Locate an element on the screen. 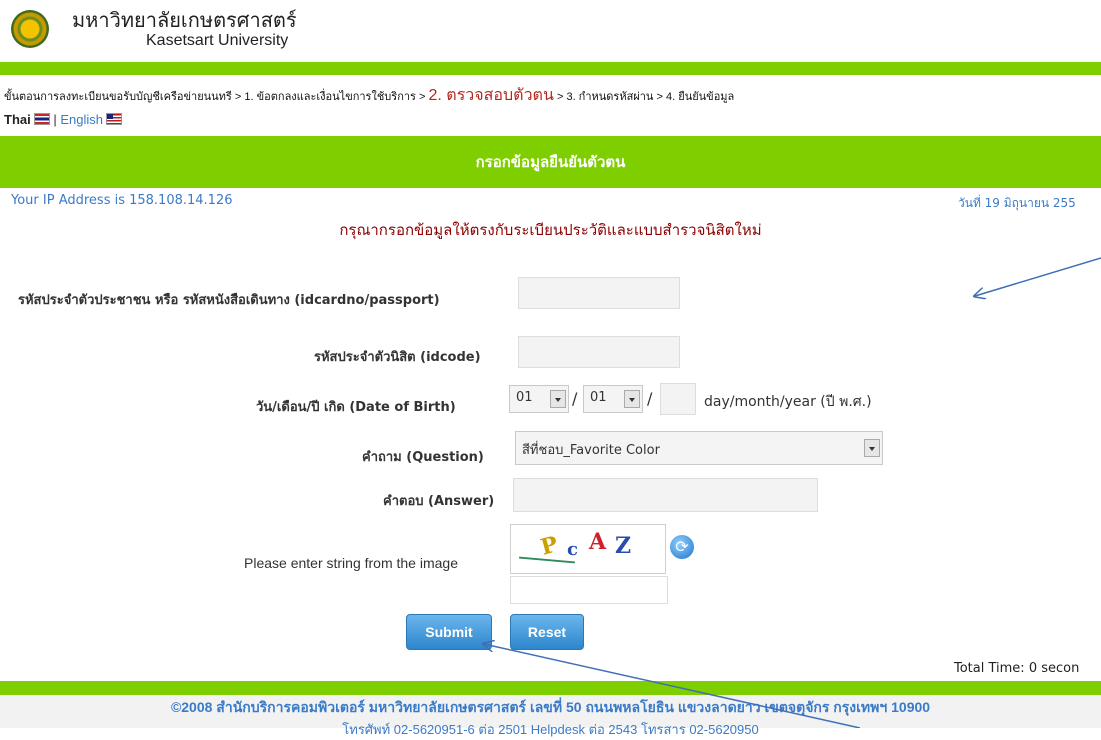 The height and width of the screenshot is (740, 1101). captcha-image: P c A Z is located at coordinates (588, 549).